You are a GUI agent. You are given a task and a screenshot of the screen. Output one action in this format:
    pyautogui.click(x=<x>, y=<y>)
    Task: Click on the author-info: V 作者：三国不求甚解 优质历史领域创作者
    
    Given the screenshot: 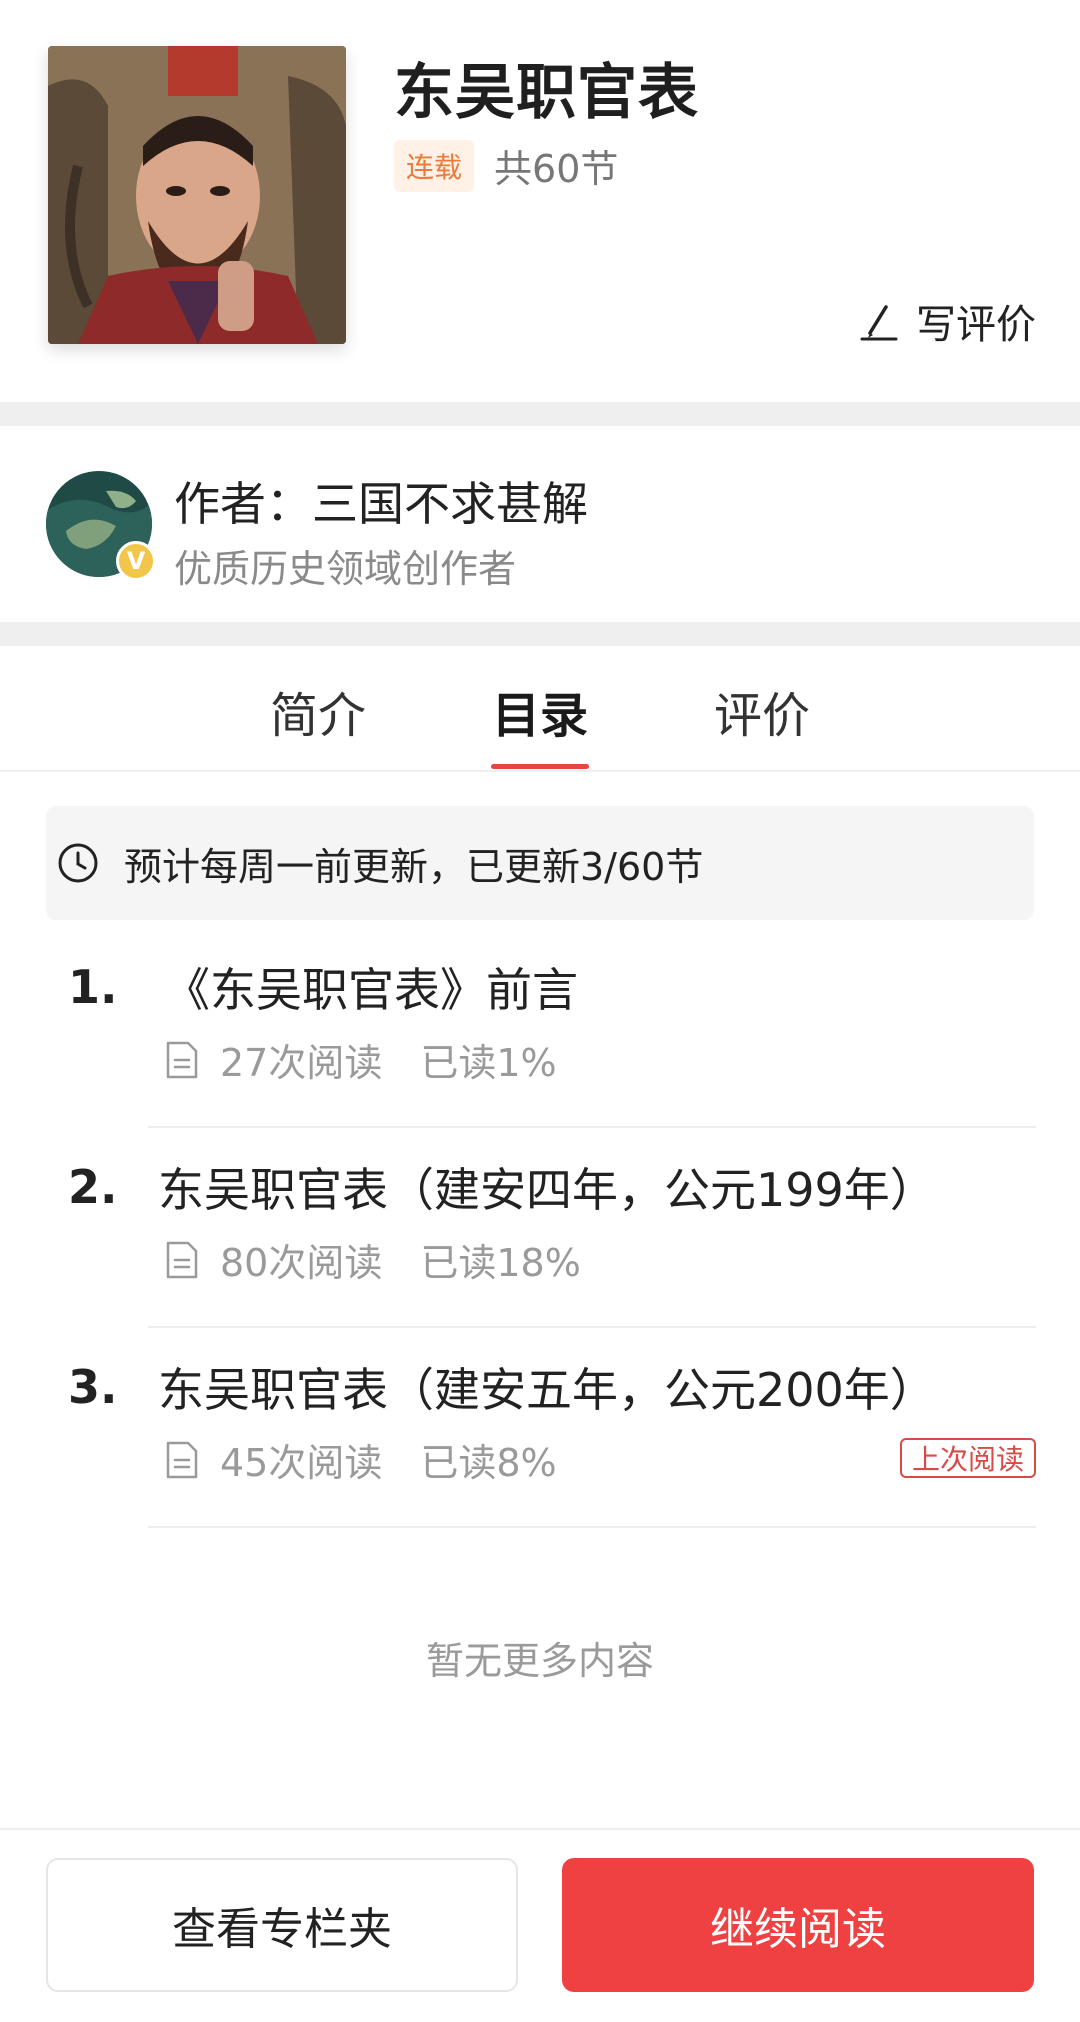 What is the action you would take?
    pyautogui.click(x=540, y=524)
    